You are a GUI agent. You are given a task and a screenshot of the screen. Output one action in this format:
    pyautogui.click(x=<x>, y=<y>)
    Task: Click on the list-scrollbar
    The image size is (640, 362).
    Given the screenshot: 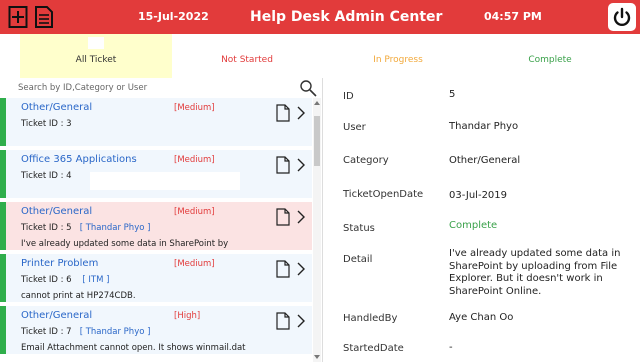 What is the action you would take?
    pyautogui.click(x=317, y=230)
    